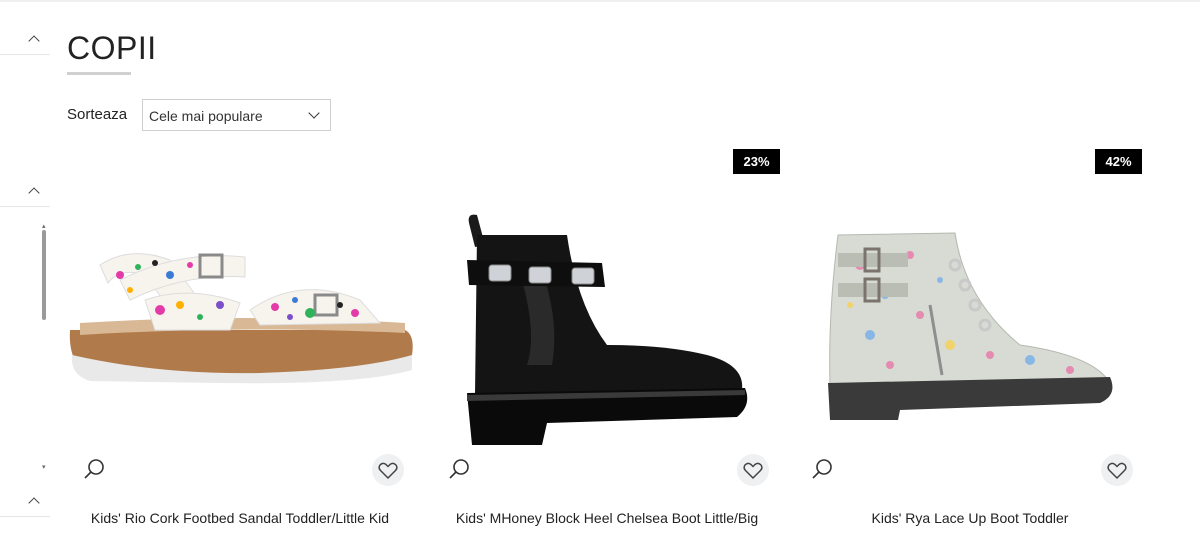 Image resolution: width=1200 pixels, height=533 pixels. I want to click on sort-select: Cele mai populare, so click(236, 115).